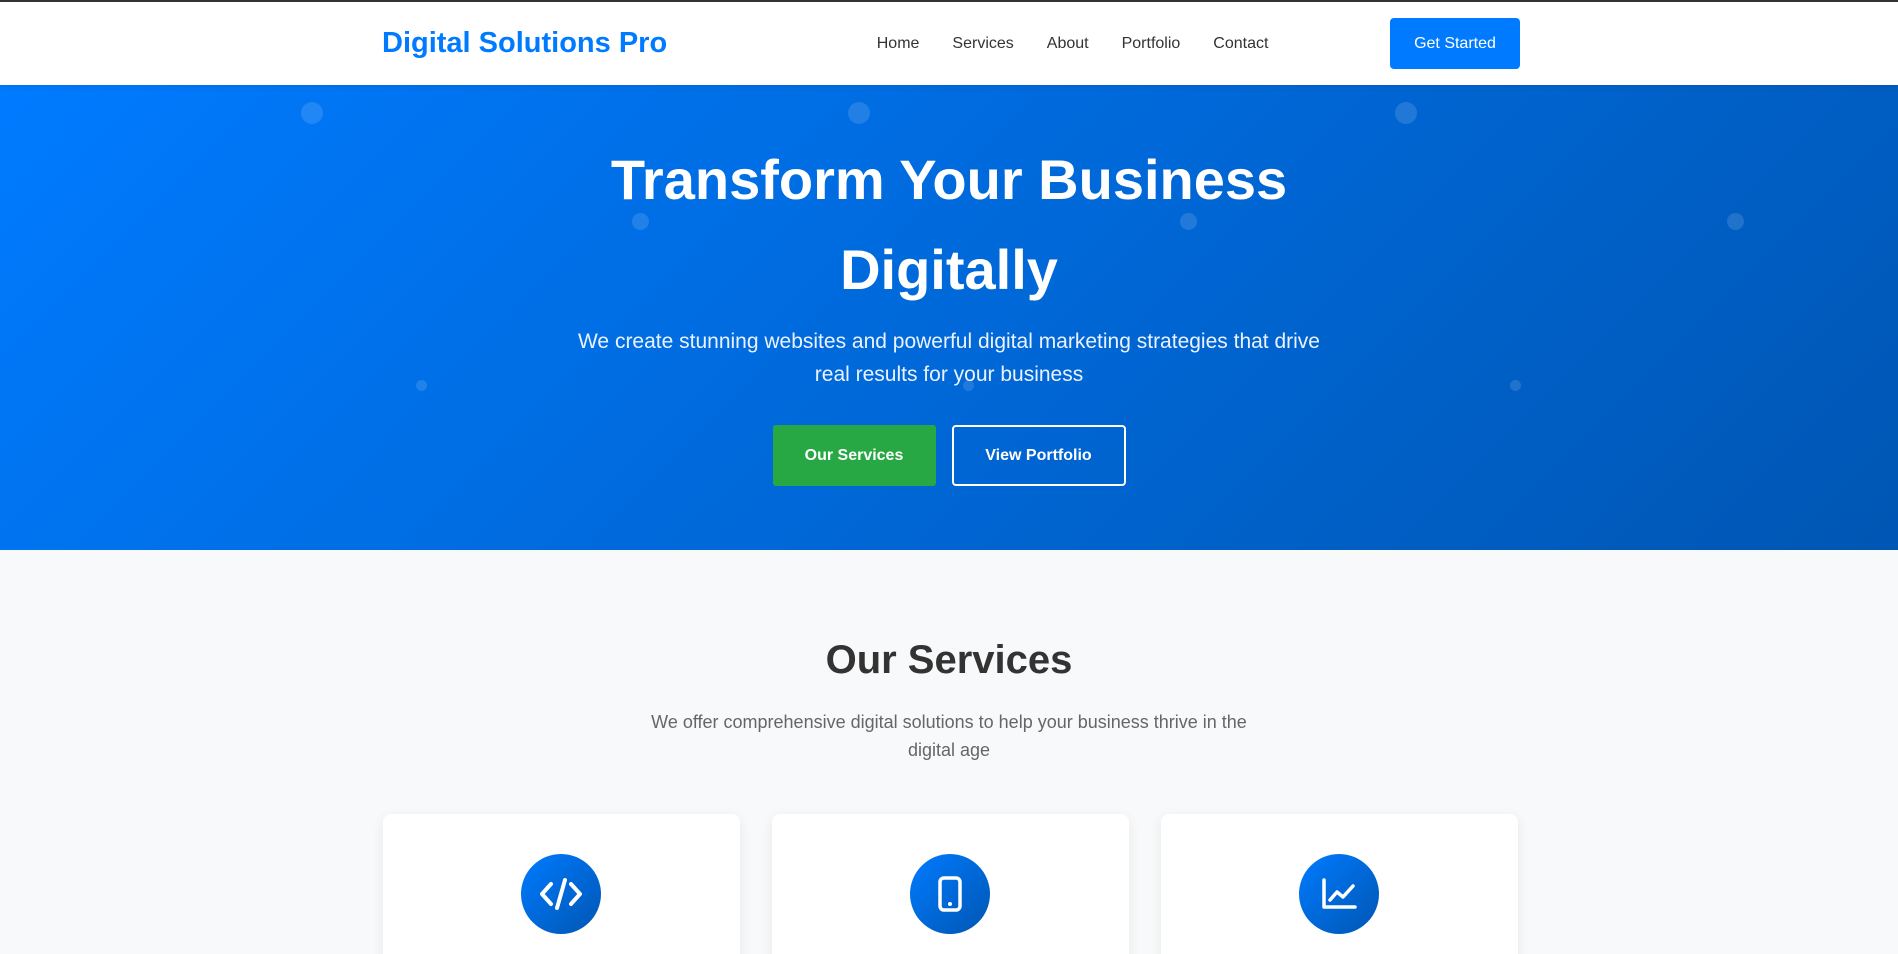  I want to click on code-icon, so click(561, 894).